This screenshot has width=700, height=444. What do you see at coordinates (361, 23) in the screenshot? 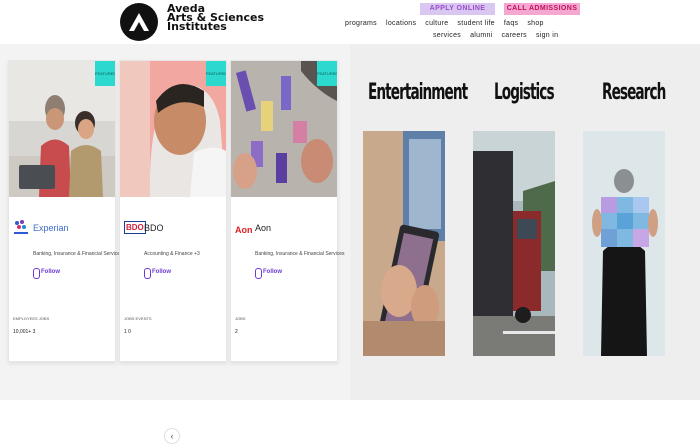
I see `nav-programs: programs` at bounding box center [361, 23].